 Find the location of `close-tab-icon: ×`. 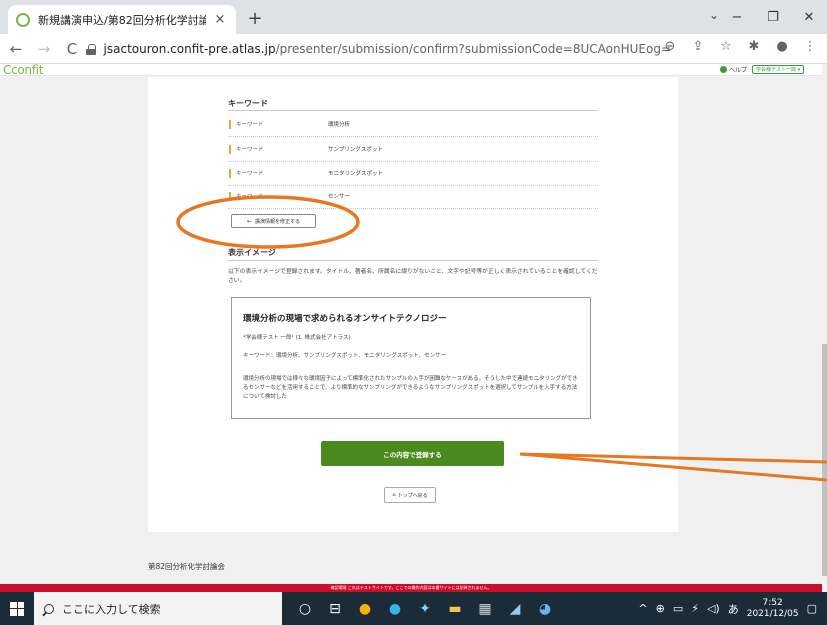

close-tab-icon: × is located at coordinates (220, 19).